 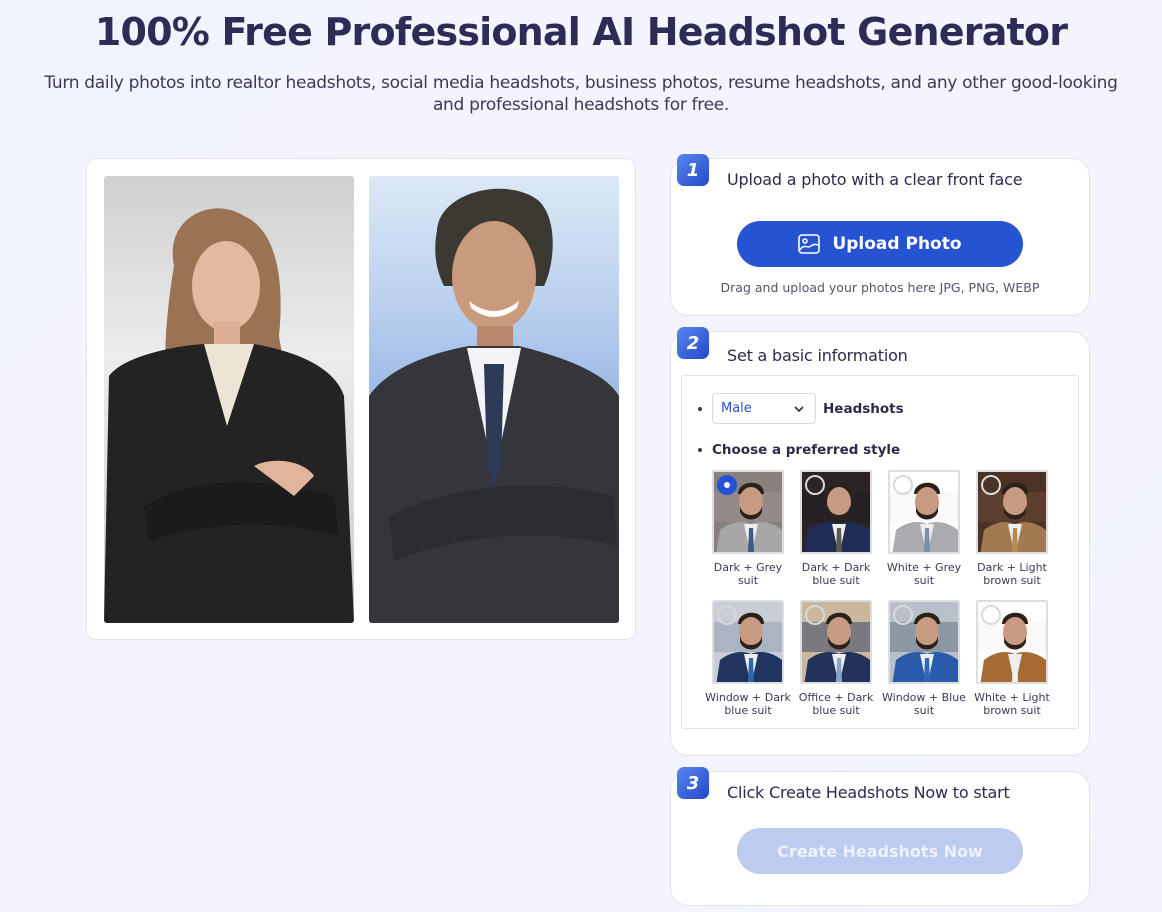 I want to click on upload-photo-button: Upload Photo, so click(x=880, y=244).